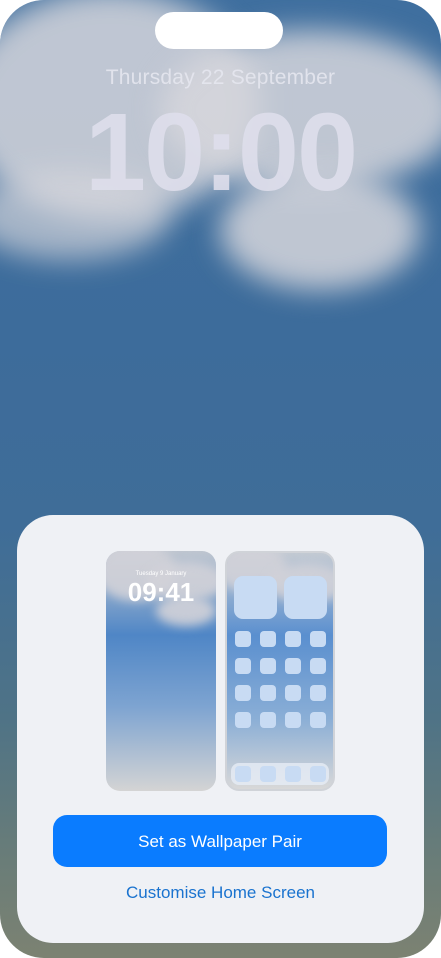 The height and width of the screenshot is (958, 441). What do you see at coordinates (161, 592) in the screenshot?
I see `preview-time: 09:41` at bounding box center [161, 592].